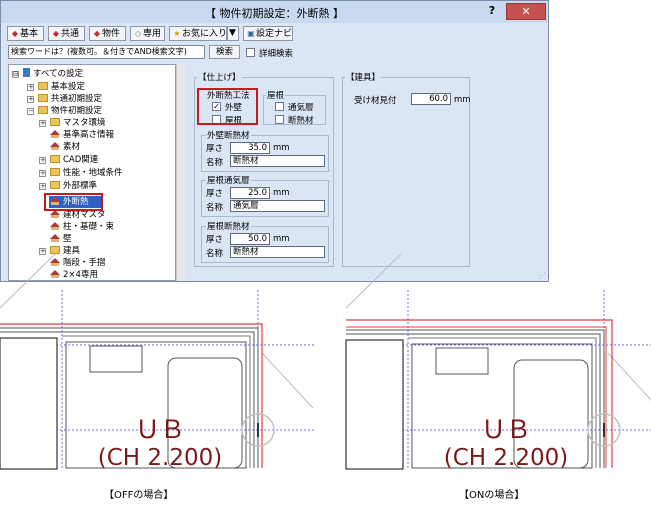 Image resolution: width=651 pixels, height=508 pixels. What do you see at coordinates (492, 495) in the screenshot?
I see `caption-on: 【ONの場合】` at bounding box center [492, 495].